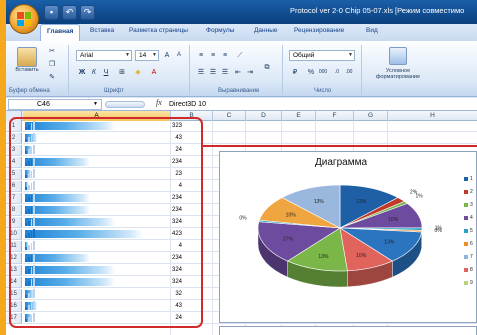 The height and width of the screenshot is (335, 477). What do you see at coordinates (337, 72) in the screenshot?
I see `increase-decimal-icon: .0` at bounding box center [337, 72].